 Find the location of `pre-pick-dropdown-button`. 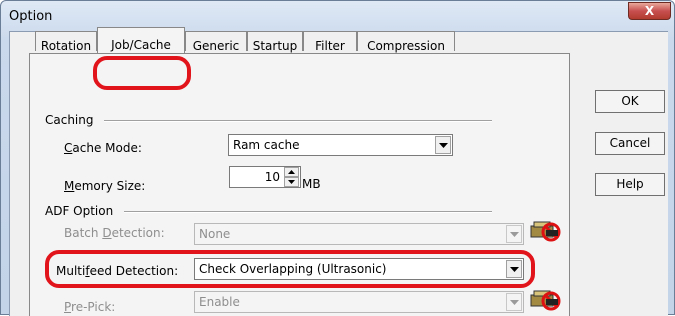

pre-pick-dropdown-button is located at coordinates (514, 302).